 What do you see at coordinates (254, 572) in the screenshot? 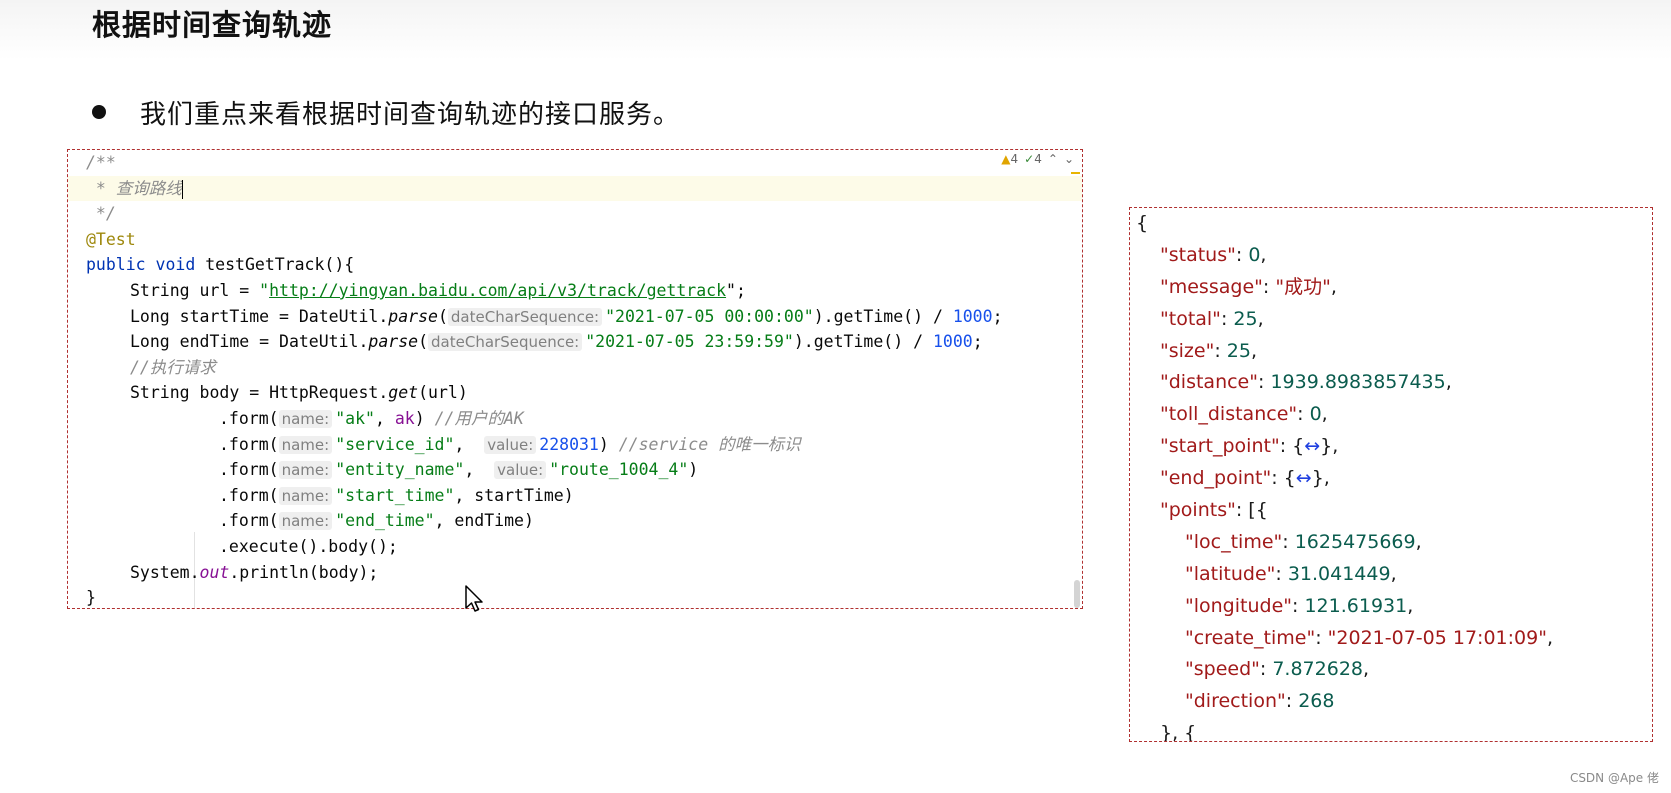
I see `code-line: System.out.println(body);` at bounding box center [254, 572].